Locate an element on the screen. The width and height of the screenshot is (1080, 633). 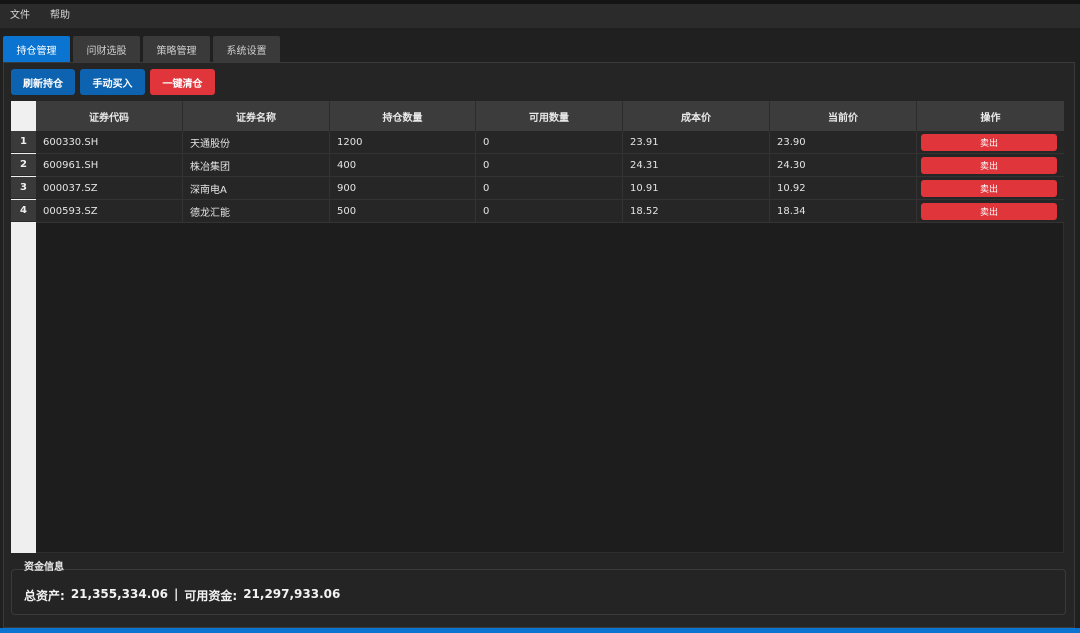
manual-buy-button: 手动买入 is located at coordinates (112, 82).